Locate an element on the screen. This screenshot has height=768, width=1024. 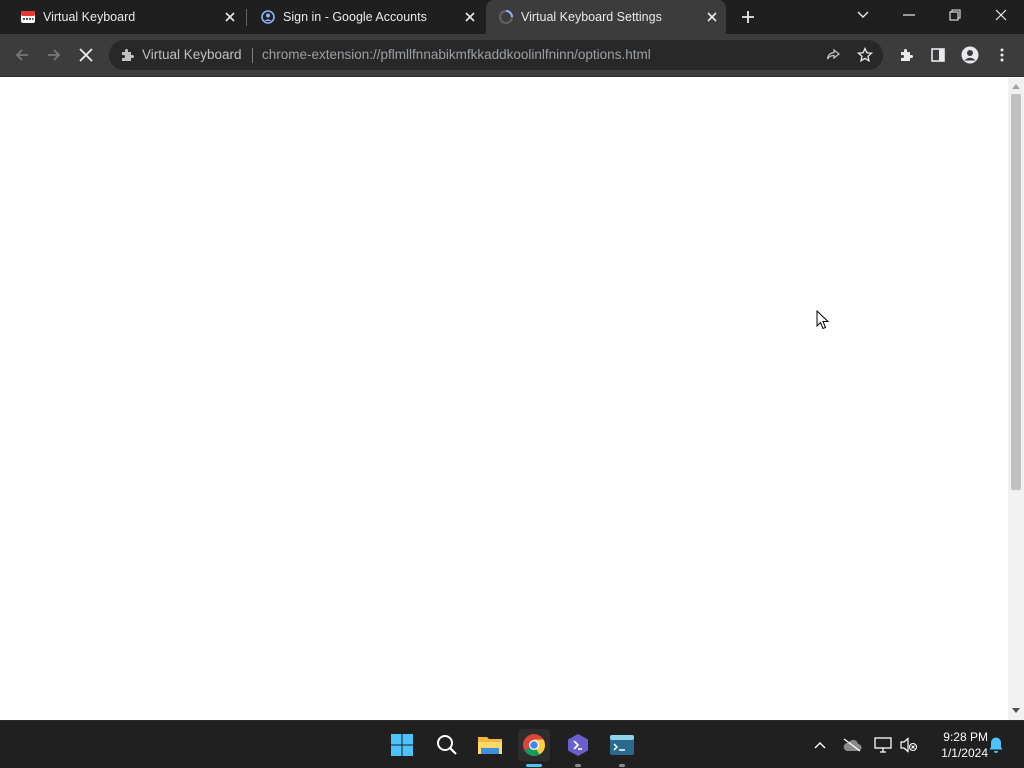
stop-loading-button is located at coordinates (86, 55).